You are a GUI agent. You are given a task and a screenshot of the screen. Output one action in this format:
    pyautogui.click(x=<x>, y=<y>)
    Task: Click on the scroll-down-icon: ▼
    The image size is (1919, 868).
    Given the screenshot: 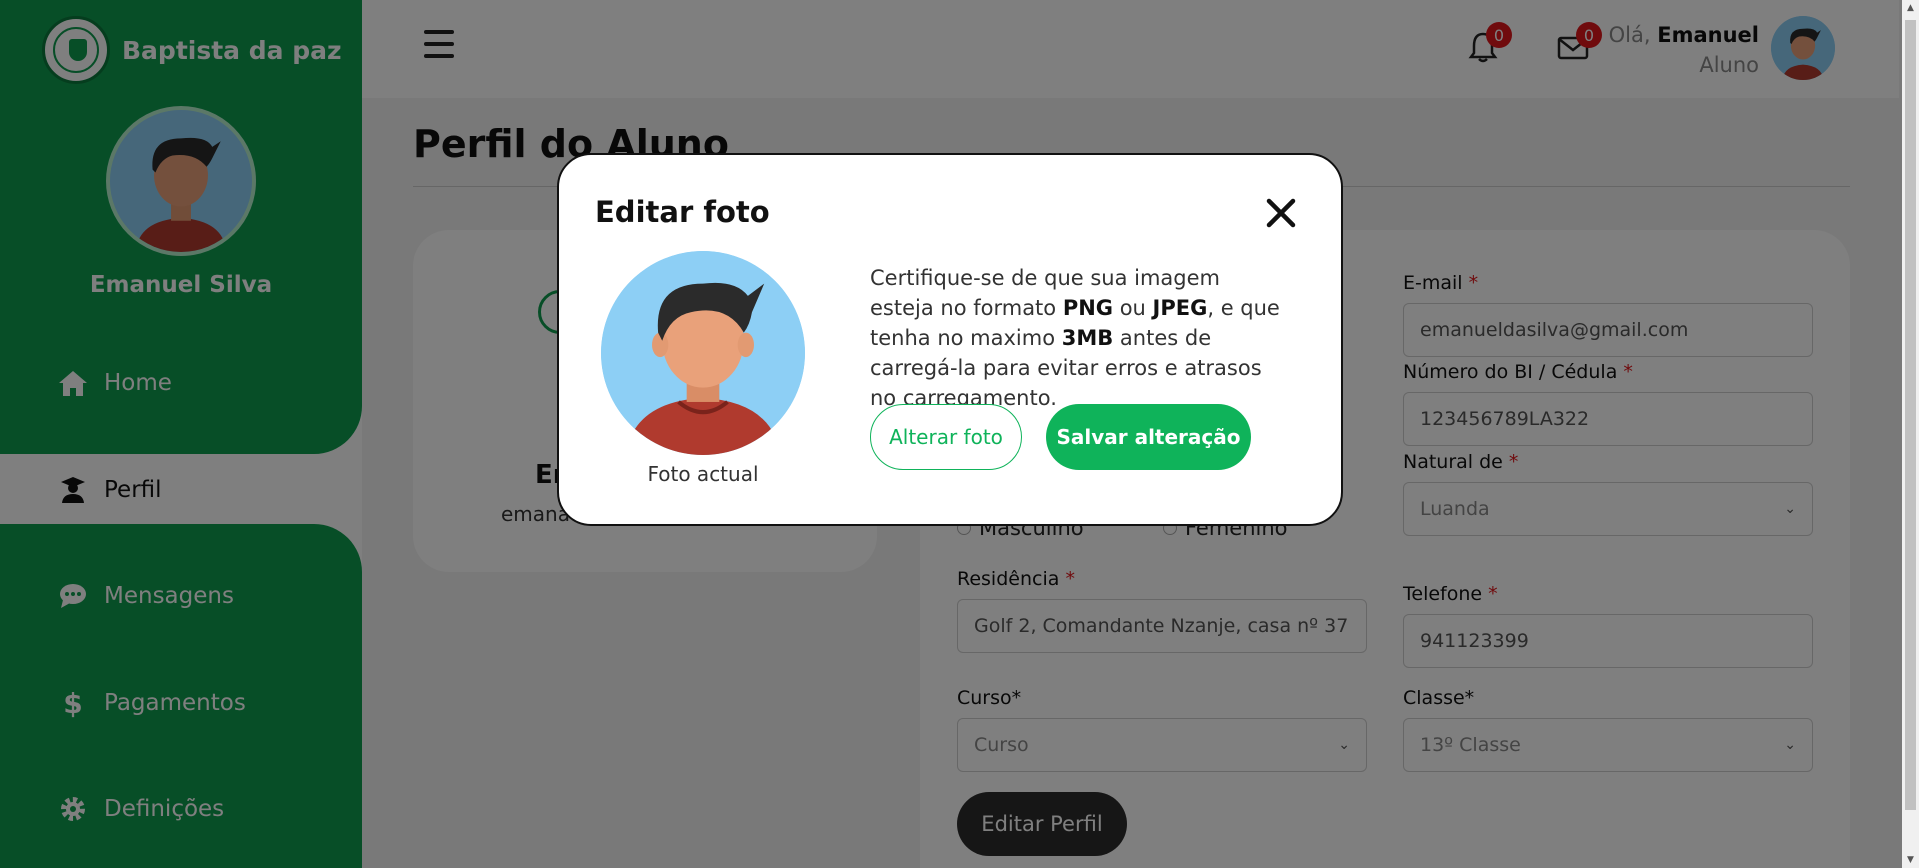 What is the action you would take?
    pyautogui.click(x=1910, y=860)
    